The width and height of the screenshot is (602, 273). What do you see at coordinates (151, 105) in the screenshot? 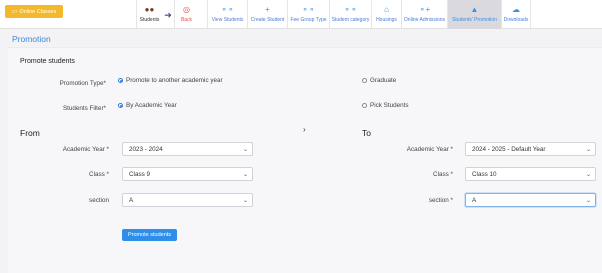
I see `radio-label: By Academic Year` at bounding box center [151, 105].